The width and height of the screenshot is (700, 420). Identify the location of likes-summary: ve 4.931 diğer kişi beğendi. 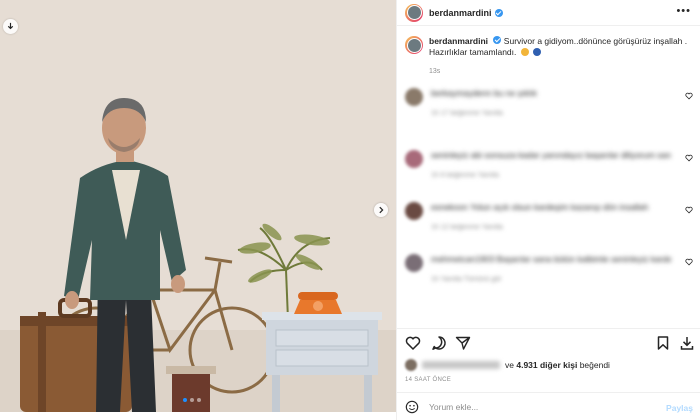
(507, 365).